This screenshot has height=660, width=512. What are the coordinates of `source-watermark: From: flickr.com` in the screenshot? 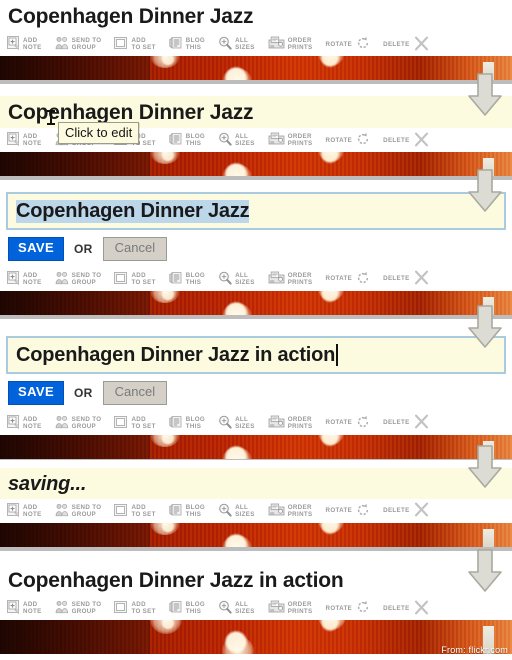 It's located at (474, 650).